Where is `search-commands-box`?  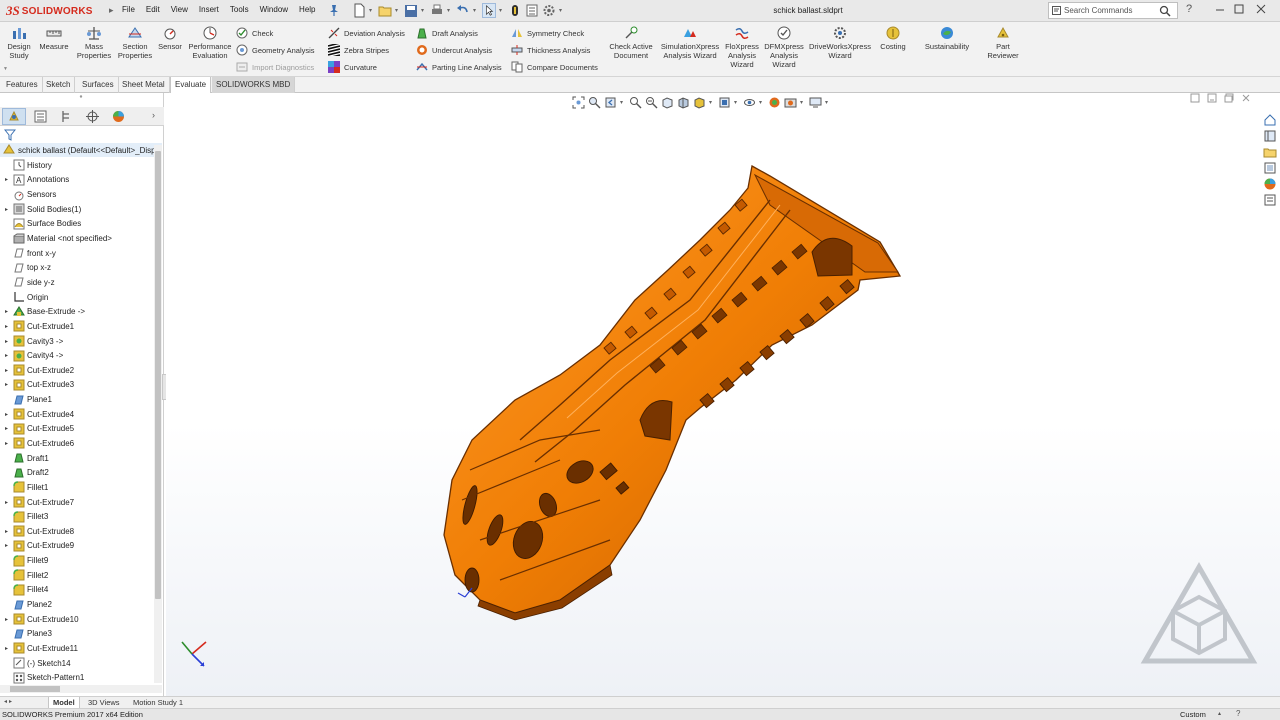
search-commands-box is located at coordinates (1113, 10).